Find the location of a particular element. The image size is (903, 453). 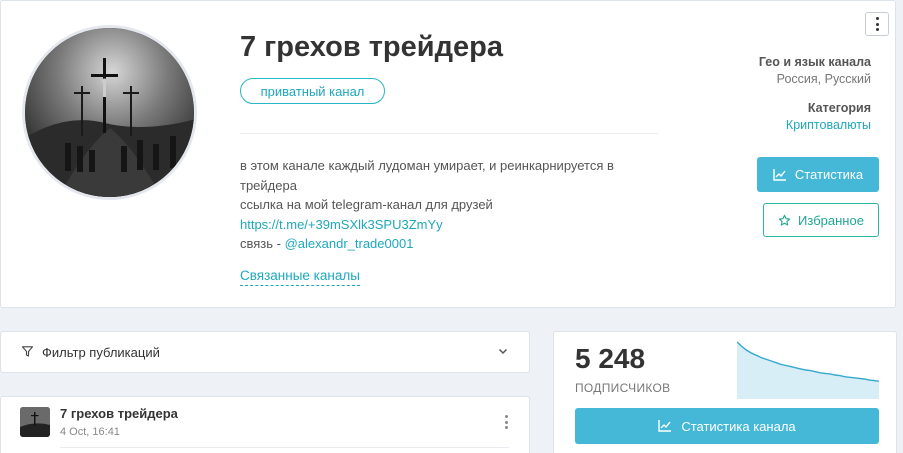

post-menu-button is located at coordinates (506, 422).